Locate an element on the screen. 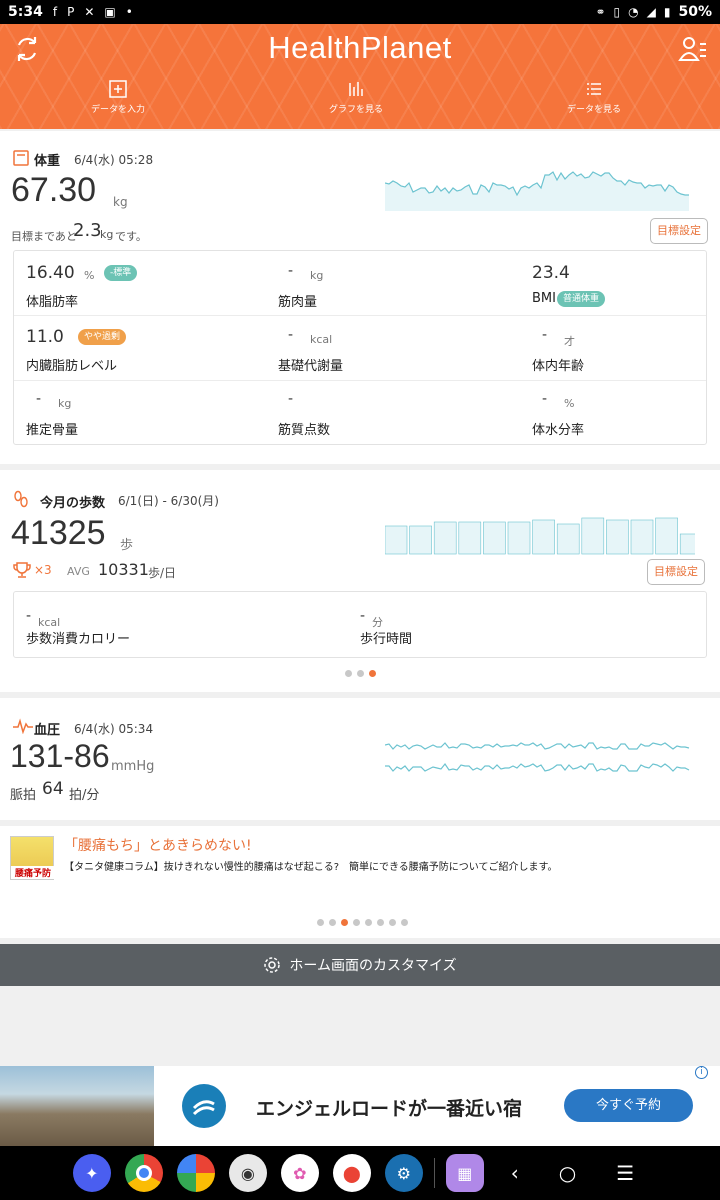  metric-unit: kg is located at coordinates (317, 275).